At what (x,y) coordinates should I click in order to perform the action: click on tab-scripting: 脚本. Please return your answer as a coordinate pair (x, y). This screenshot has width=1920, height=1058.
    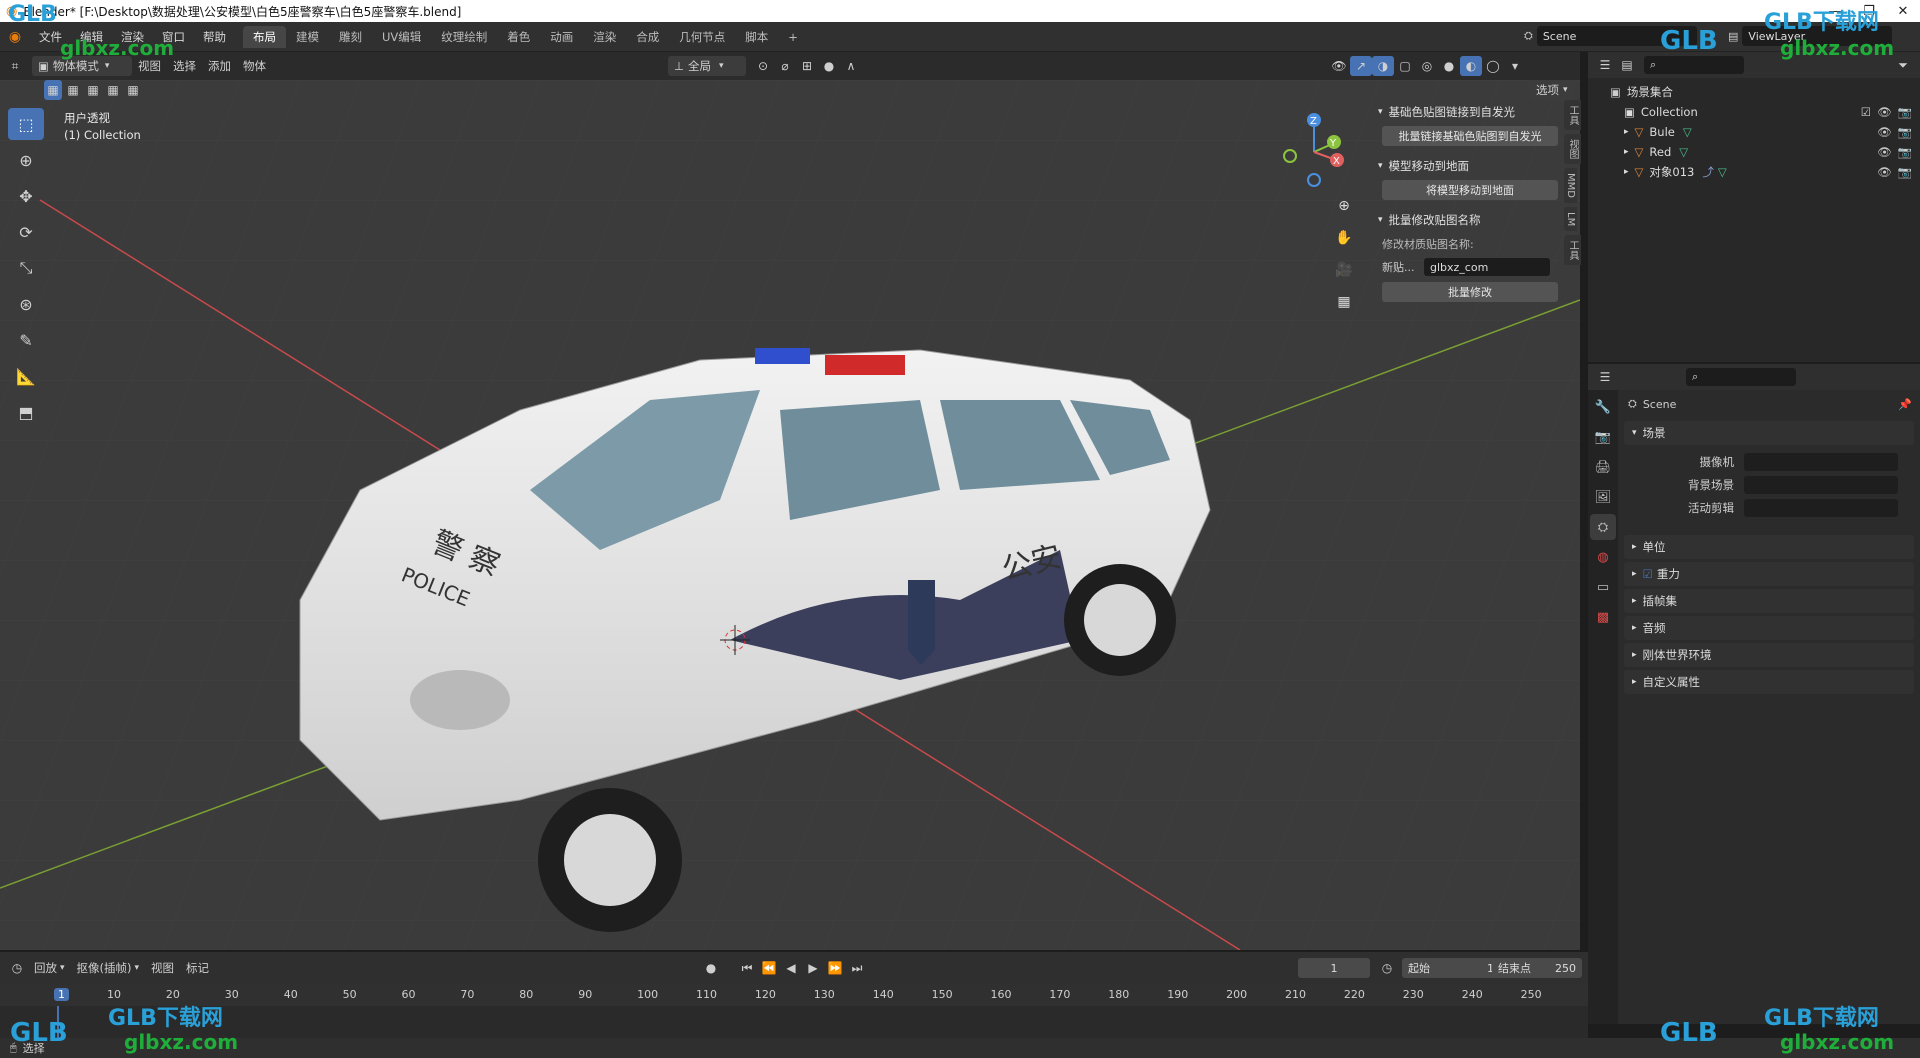
    Looking at the image, I should click on (756, 37).